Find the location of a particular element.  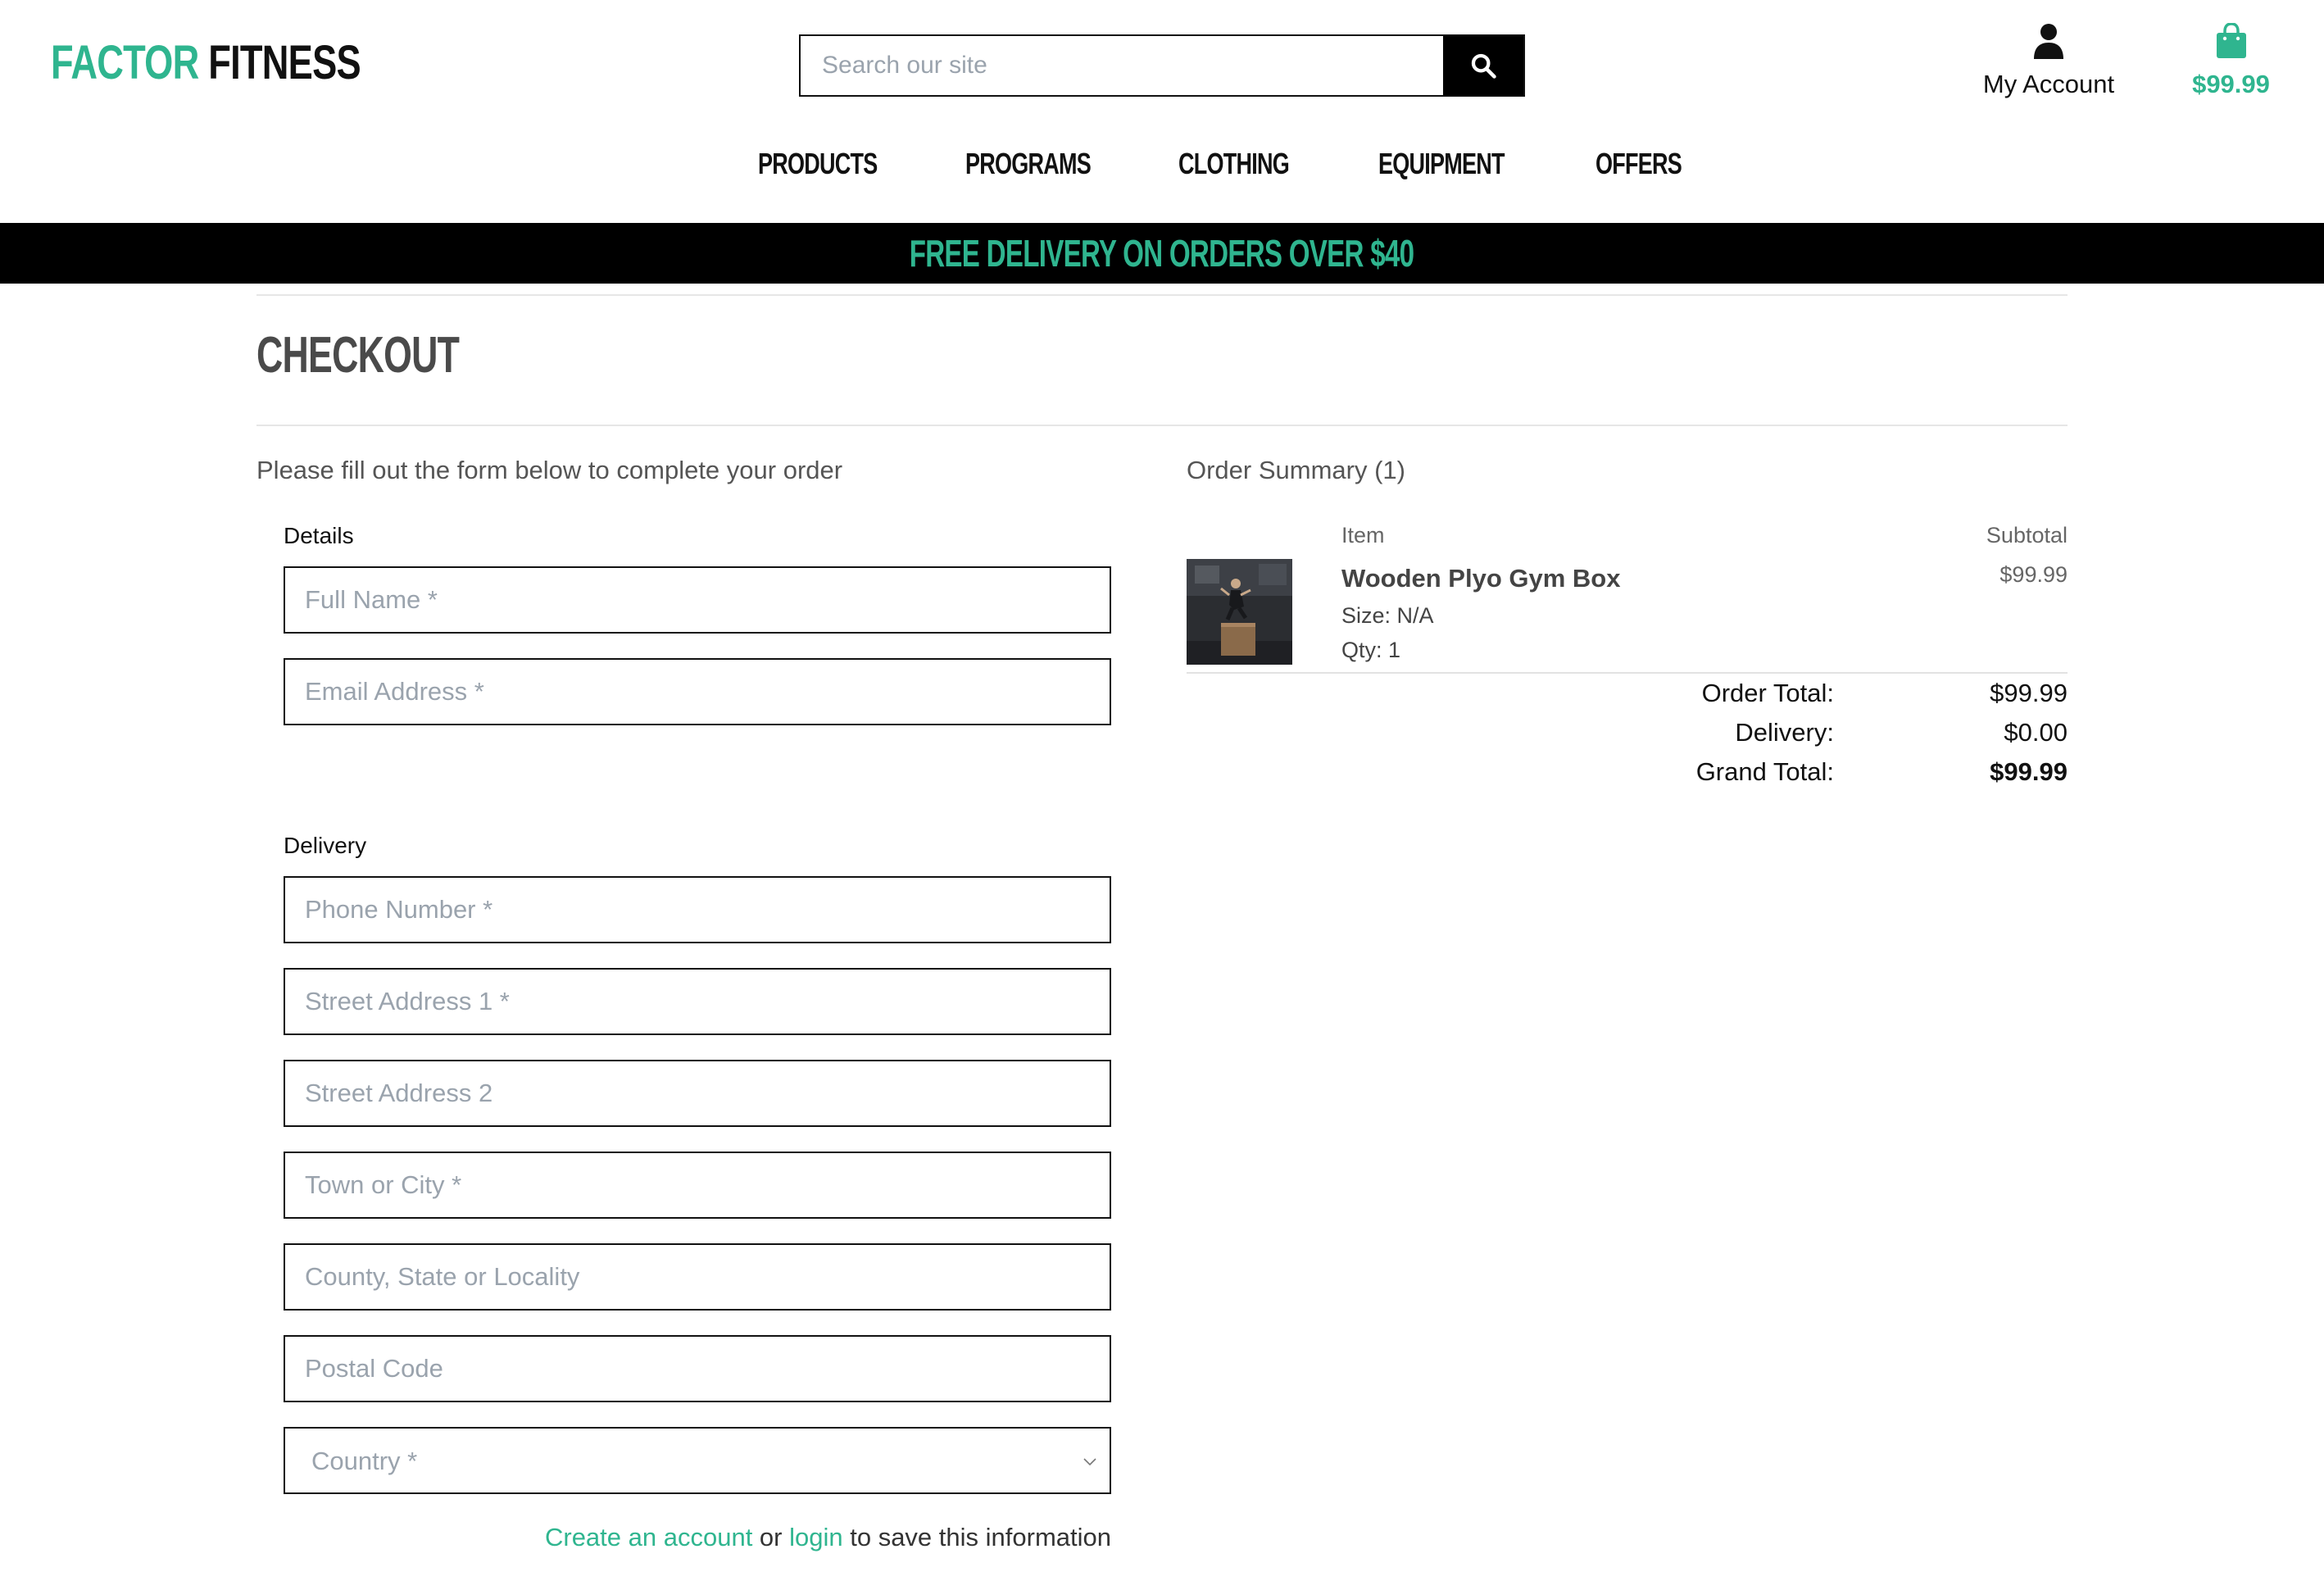

town-field is located at coordinates (697, 1185).